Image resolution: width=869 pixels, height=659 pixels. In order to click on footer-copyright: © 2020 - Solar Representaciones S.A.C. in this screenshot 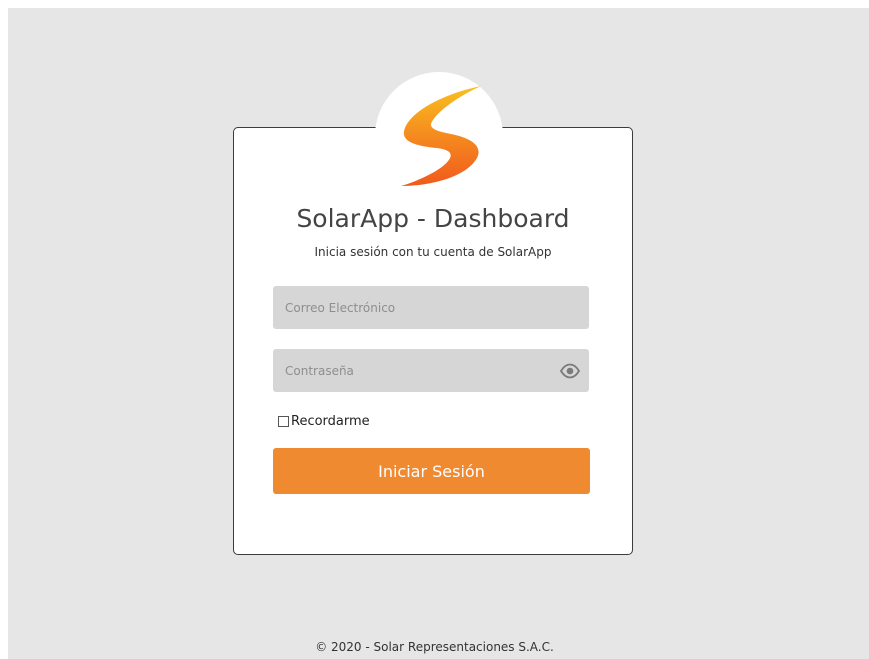, I will do `click(434, 647)`.